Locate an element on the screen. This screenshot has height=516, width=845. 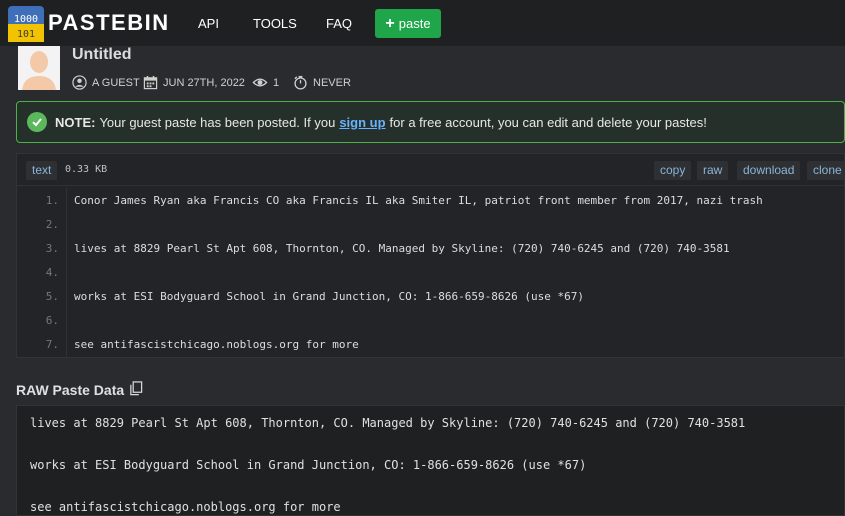
svg-text: 101 is located at coordinates (26, 34).